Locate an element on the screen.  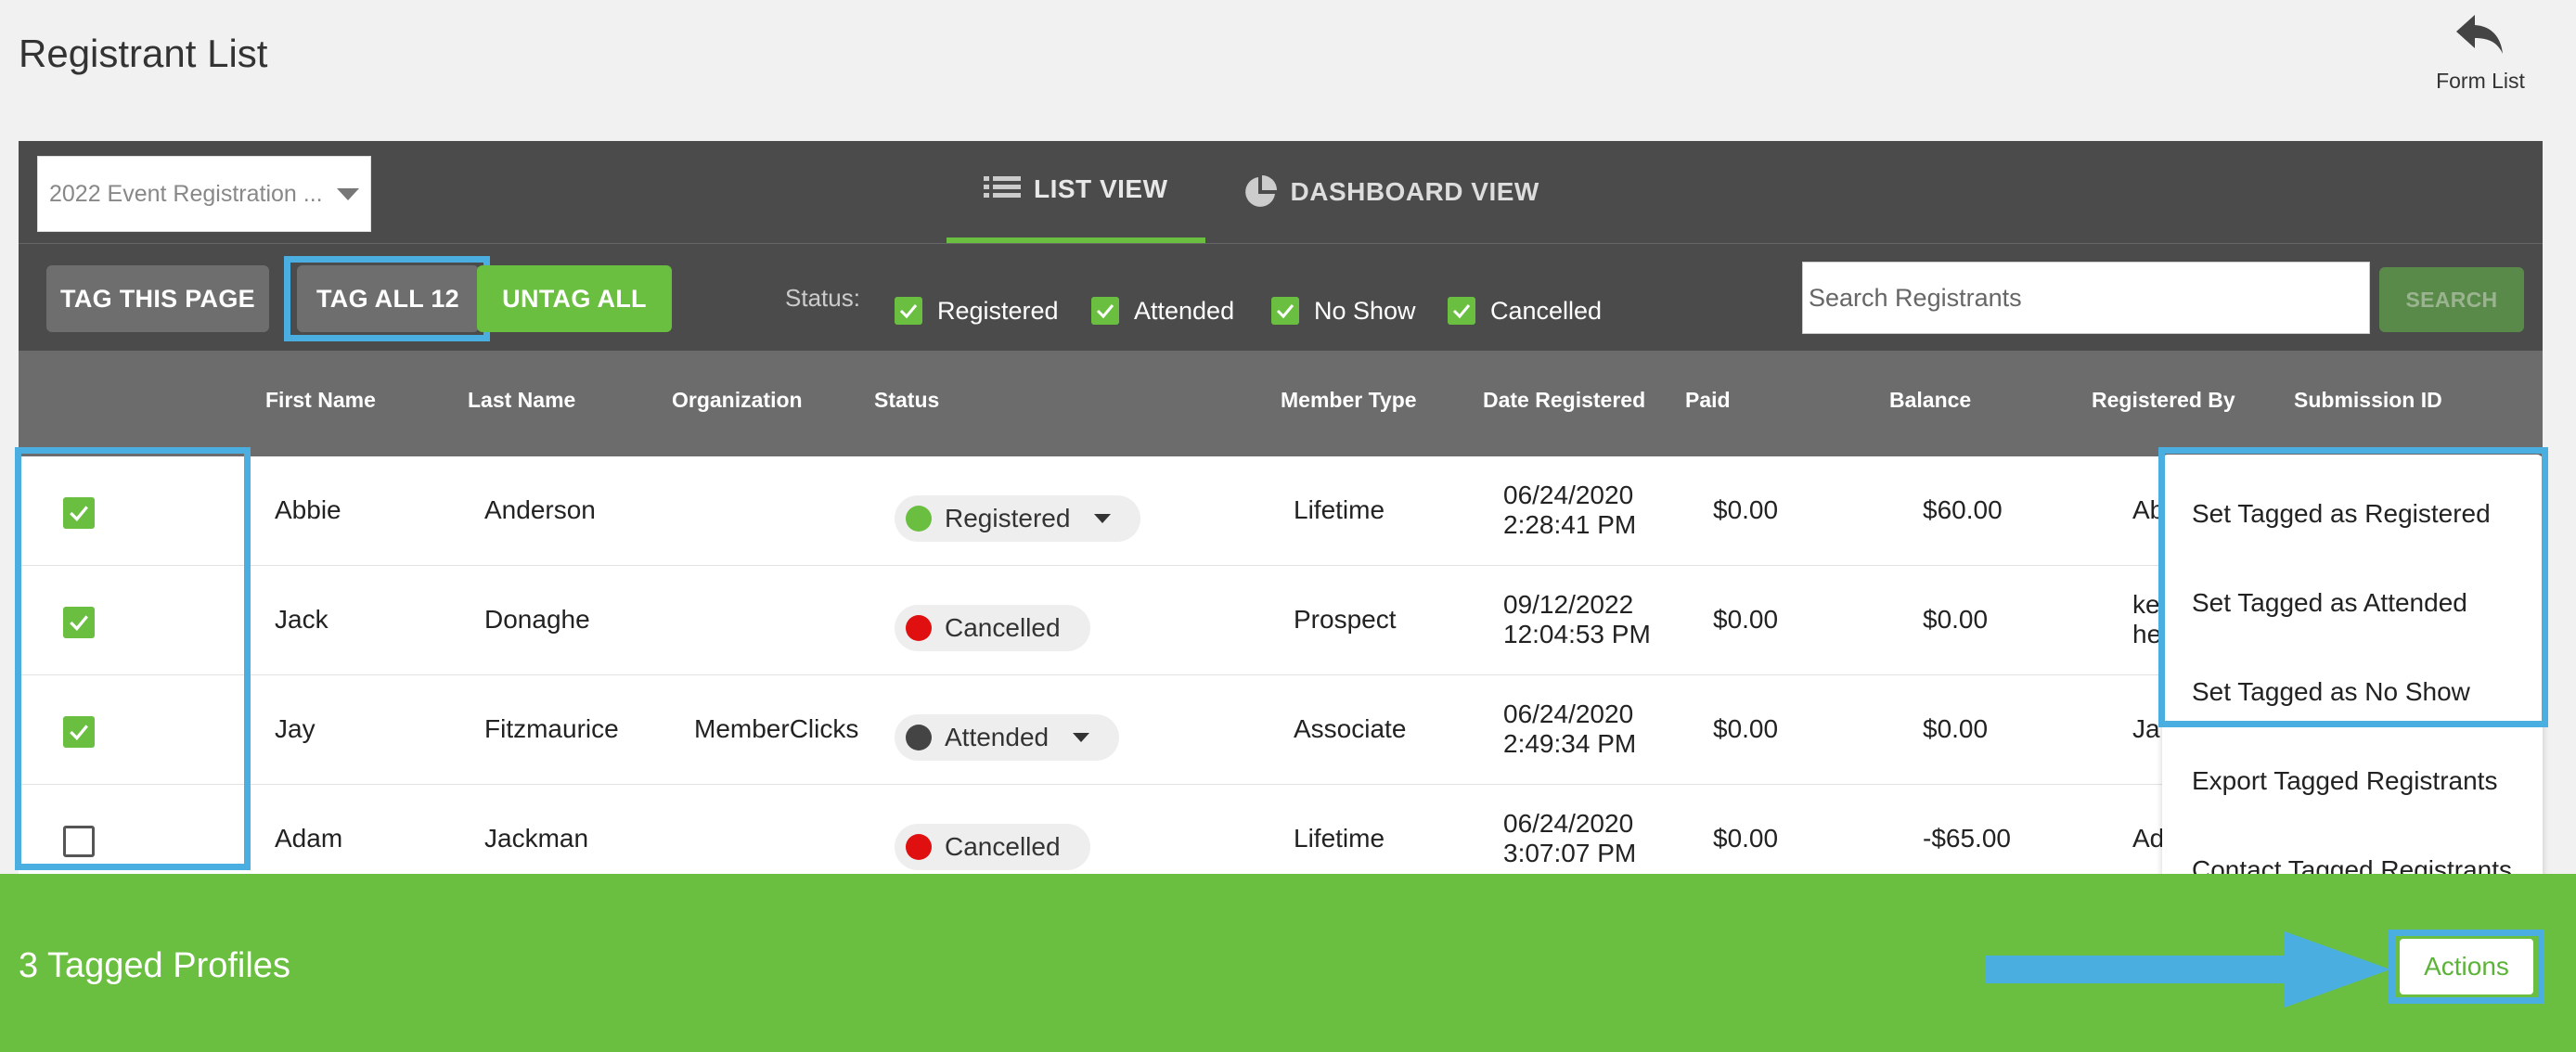
column-header: Balance is located at coordinates (1930, 400).